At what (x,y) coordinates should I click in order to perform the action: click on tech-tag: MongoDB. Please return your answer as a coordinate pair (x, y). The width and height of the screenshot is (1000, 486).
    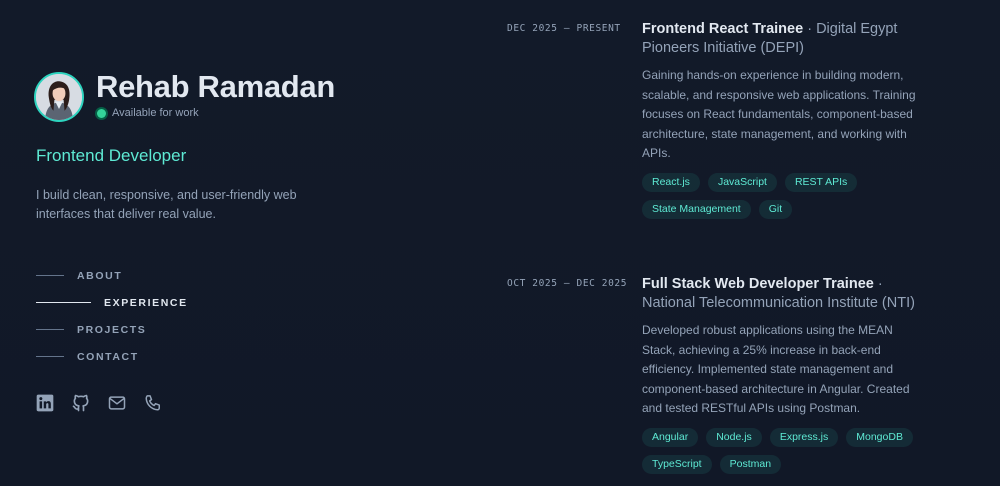
    Looking at the image, I should click on (879, 437).